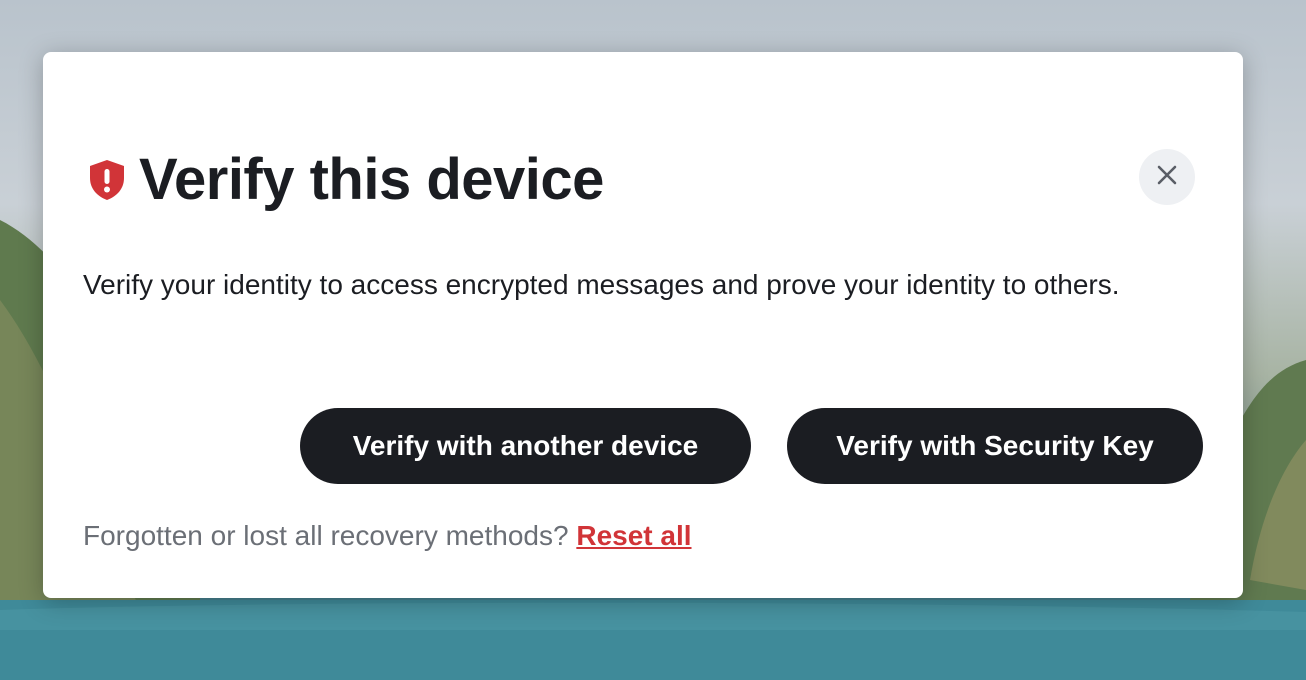 This screenshot has width=1306, height=680. Describe the element at coordinates (995, 446) in the screenshot. I see `verify-with-security-key-button: Verify with Security Key` at that location.